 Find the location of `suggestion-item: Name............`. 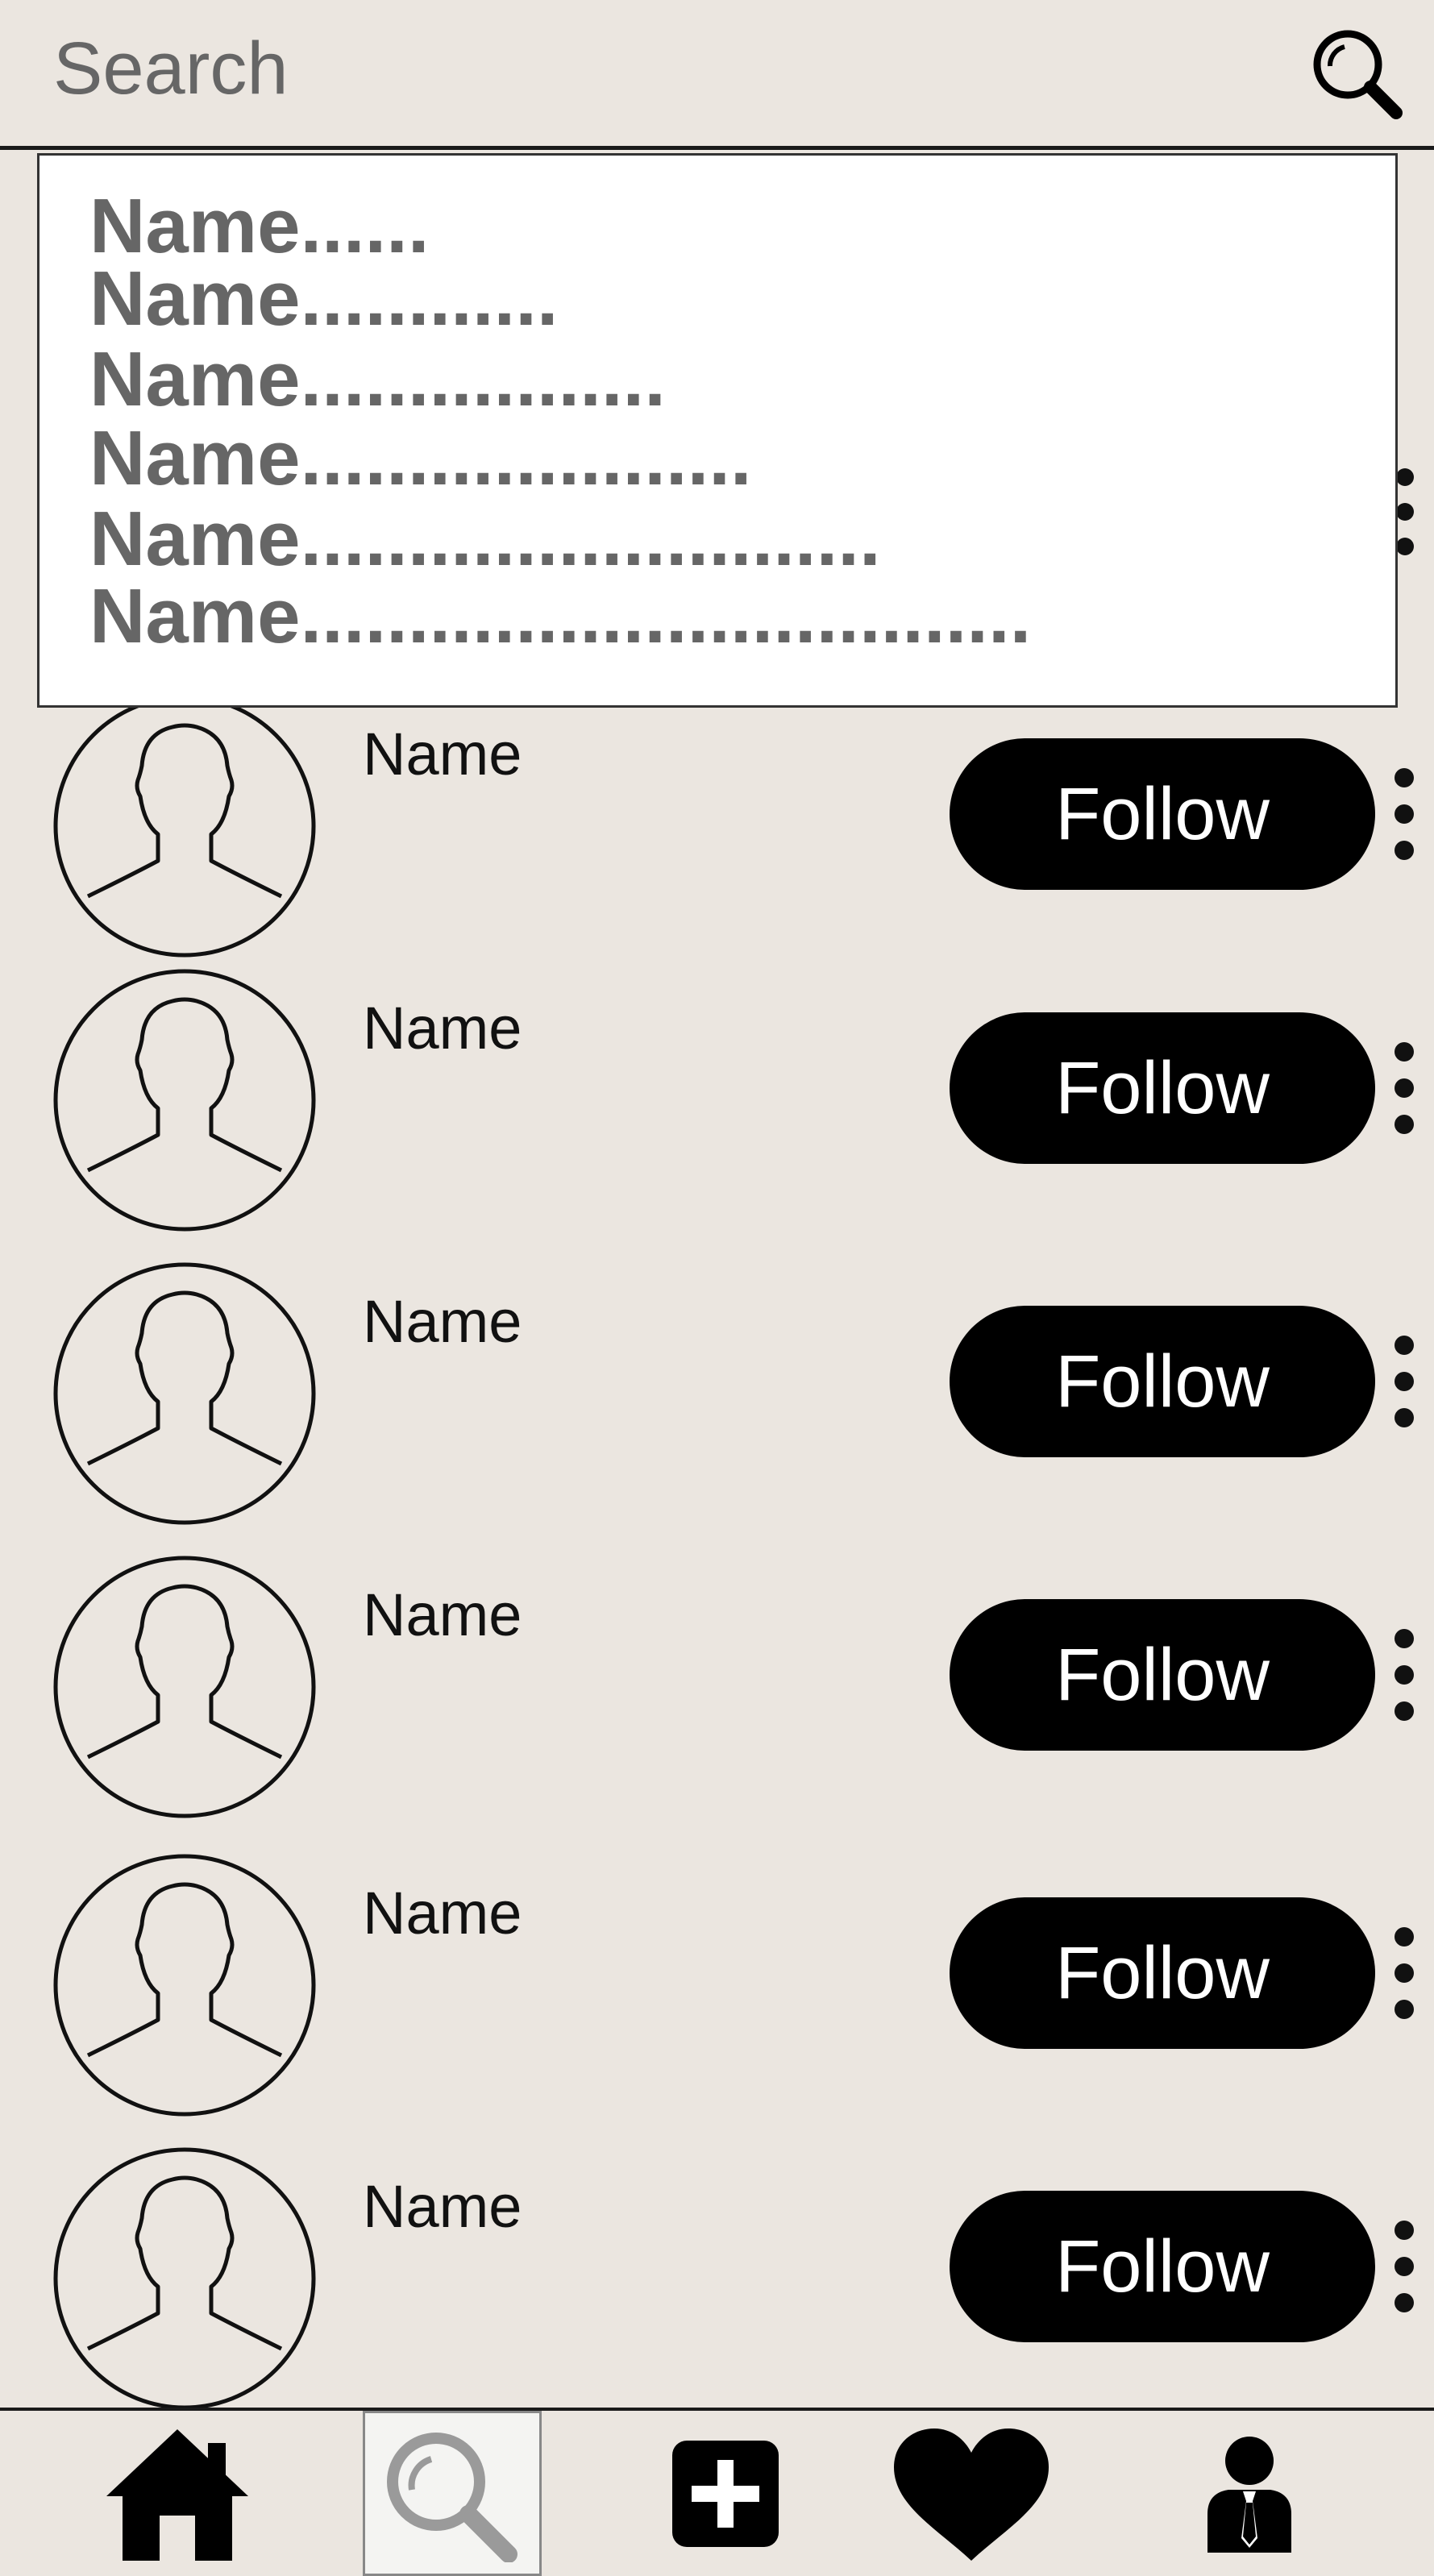

suggestion-item: Name............ is located at coordinates (324, 299).